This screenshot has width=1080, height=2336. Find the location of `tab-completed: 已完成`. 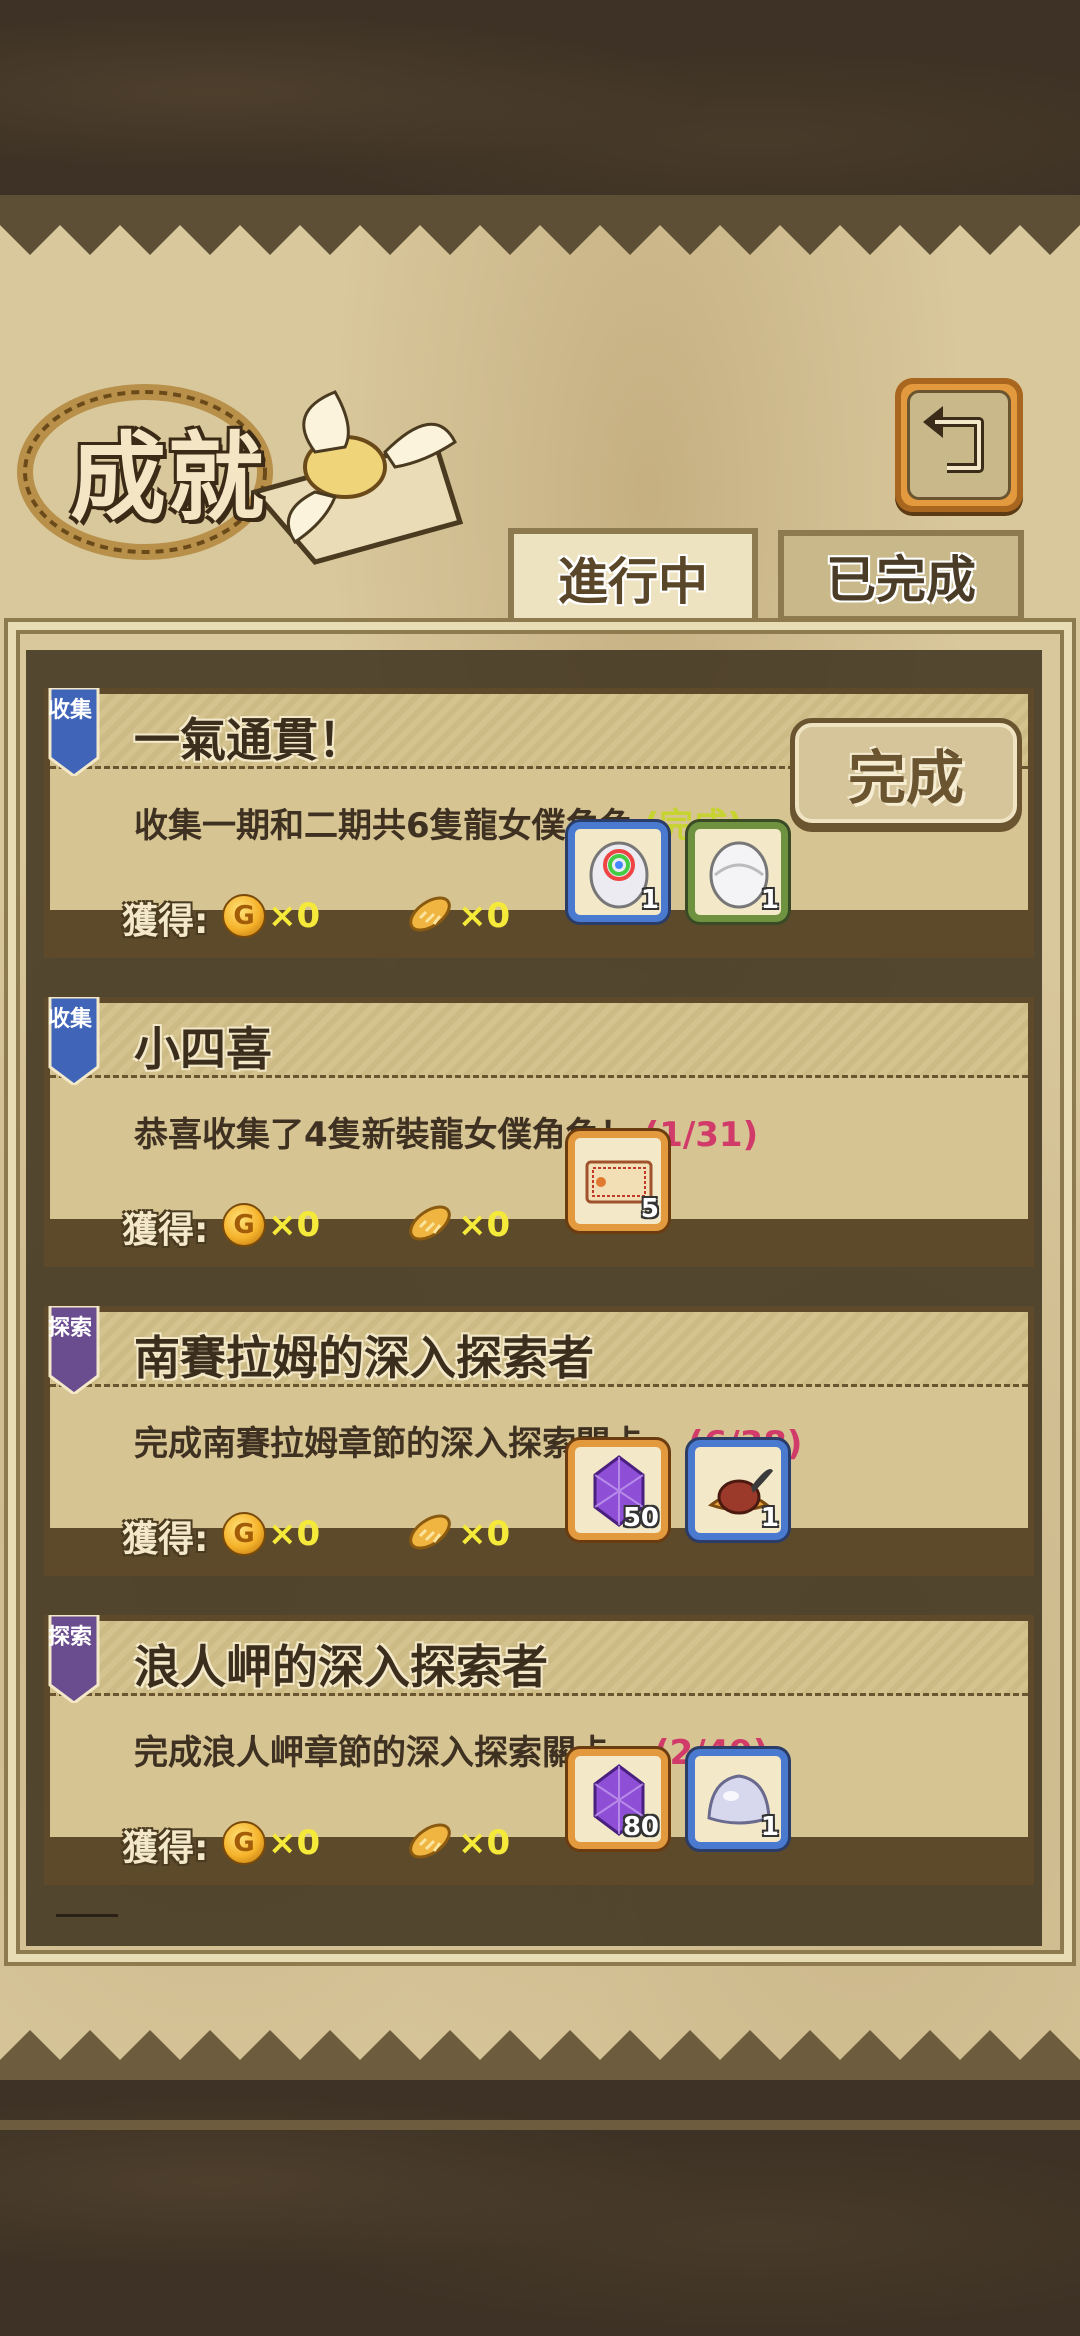

tab-completed: 已完成 is located at coordinates (901, 576).